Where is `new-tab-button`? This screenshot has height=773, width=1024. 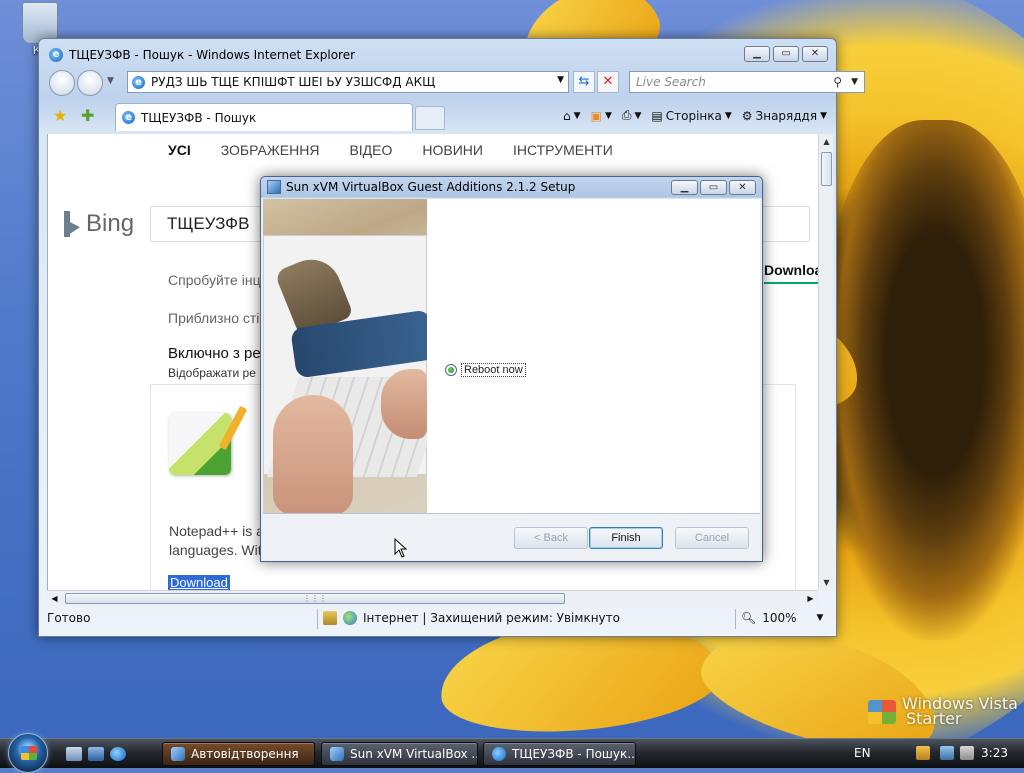
new-tab-button is located at coordinates (430, 118).